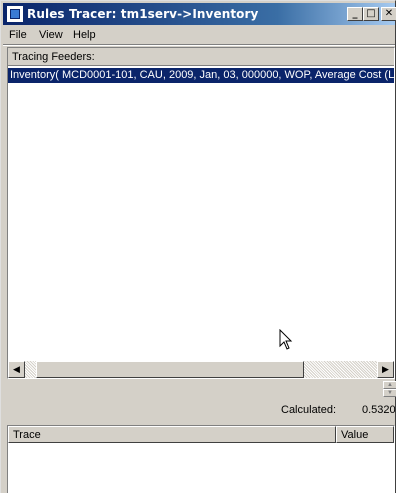  Describe the element at coordinates (143, 14) in the screenshot. I see `window-title: Rules Tracer: tm1serv->Inventory` at that location.